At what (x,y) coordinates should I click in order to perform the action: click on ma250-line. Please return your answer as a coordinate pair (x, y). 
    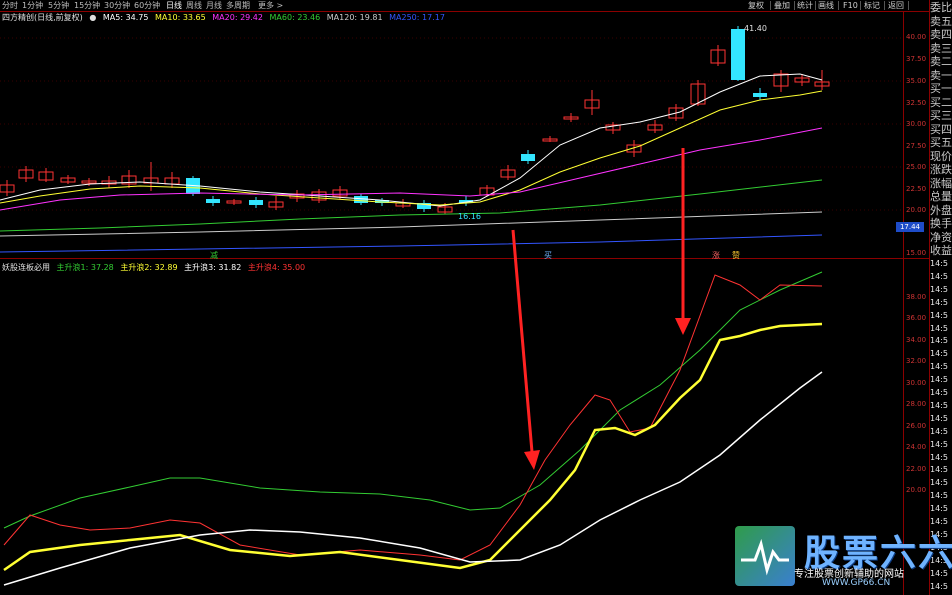
    Looking at the image, I should click on (411, 243).